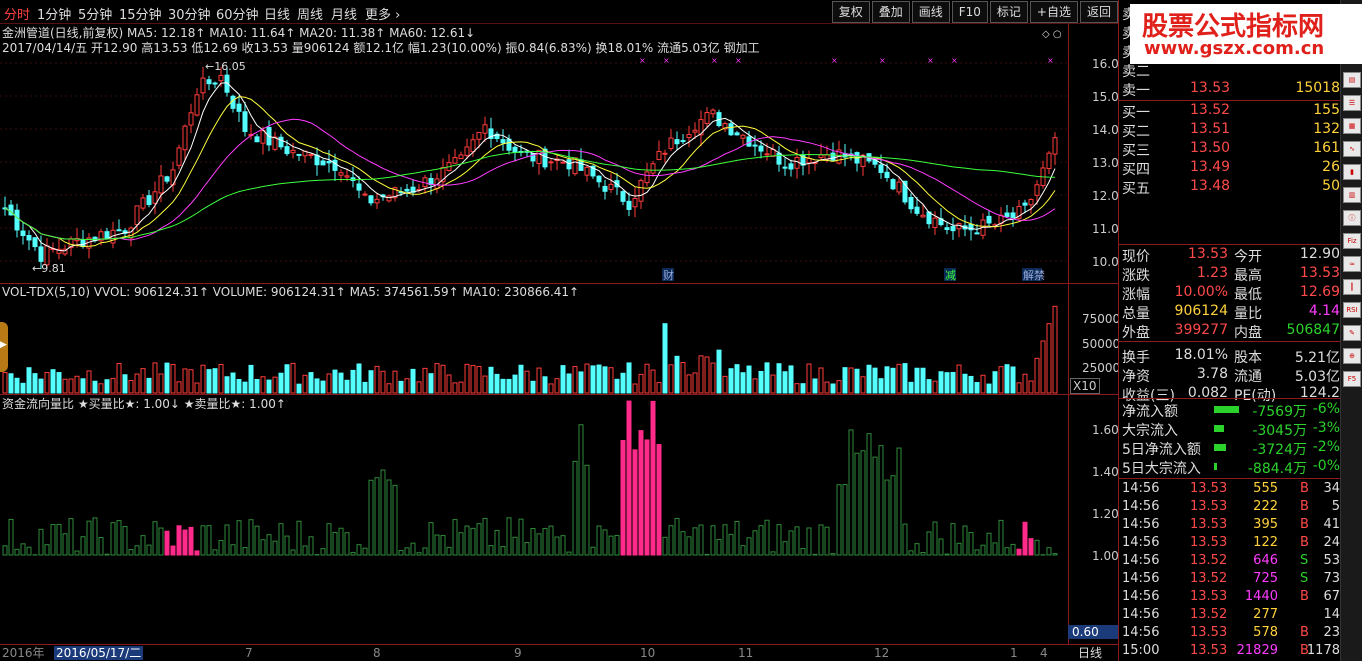 The image size is (1362, 661). What do you see at coordinates (969, 12) in the screenshot?
I see `f10-button: F10` at bounding box center [969, 12].